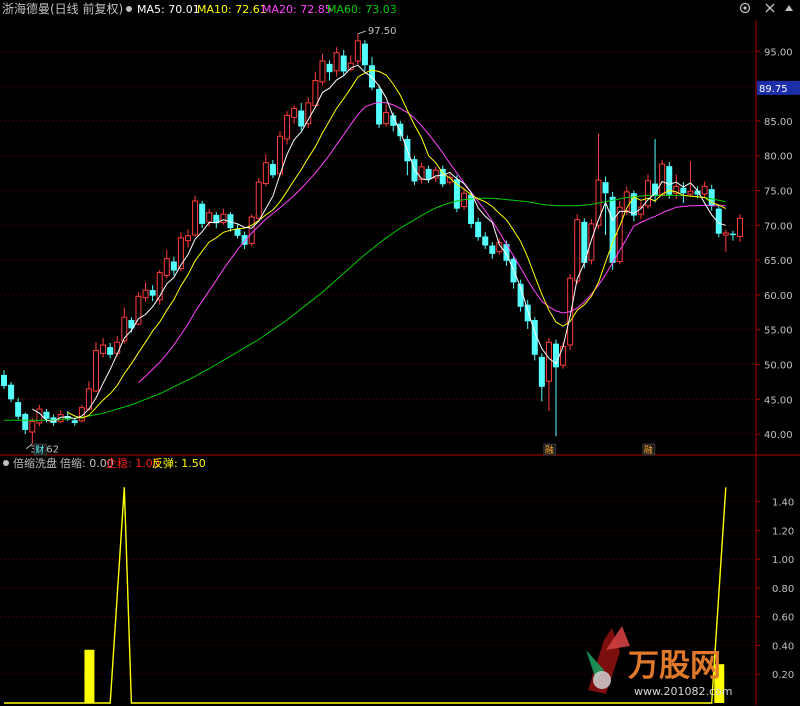  Describe the element at coordinates (783, 560) in the screenshot. I see `indicator-y-tick-label: 1.00` at that location.